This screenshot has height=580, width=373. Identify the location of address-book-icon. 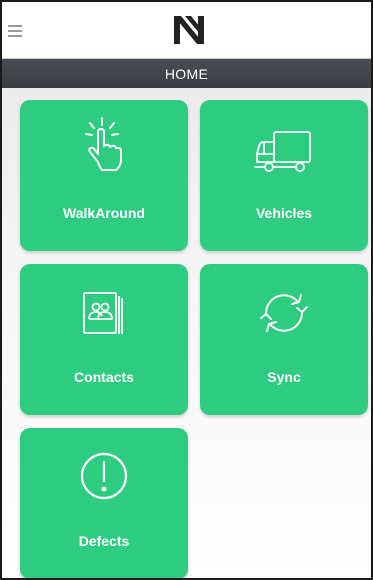
(103, 313).